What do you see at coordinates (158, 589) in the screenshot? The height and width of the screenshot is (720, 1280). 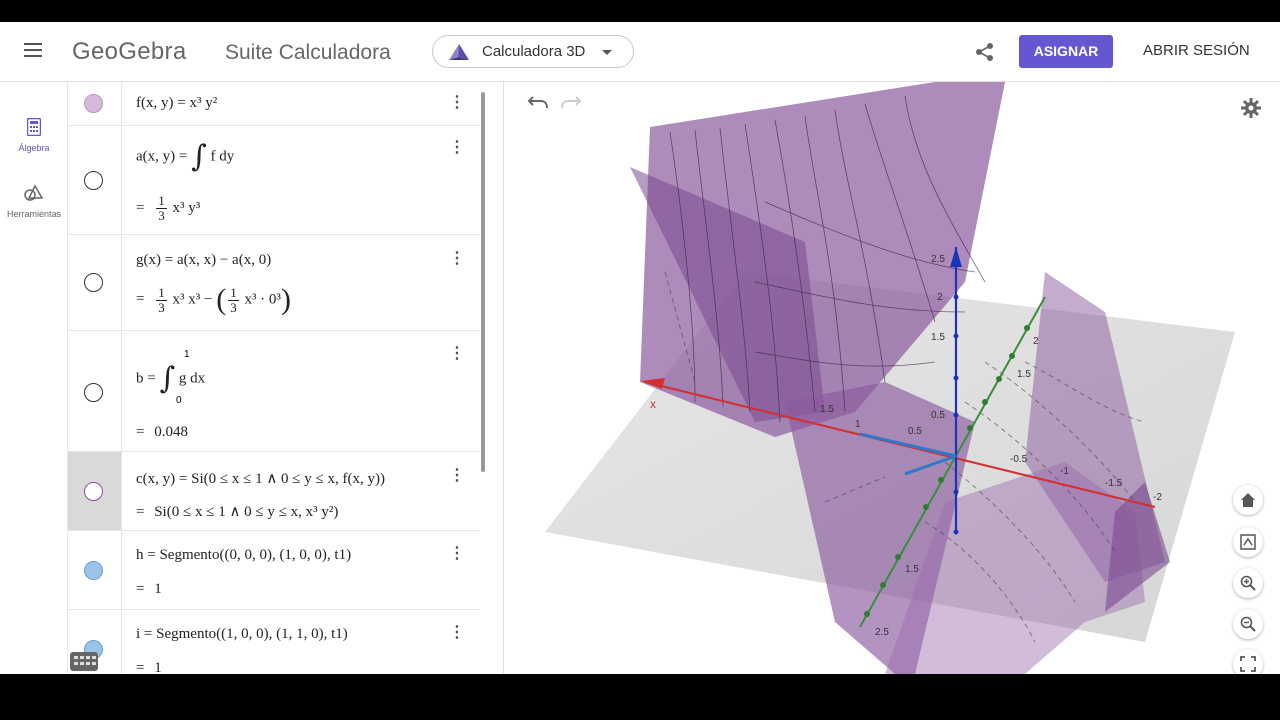 I see `output-h-value: 1` at bounding box center [158, 589].